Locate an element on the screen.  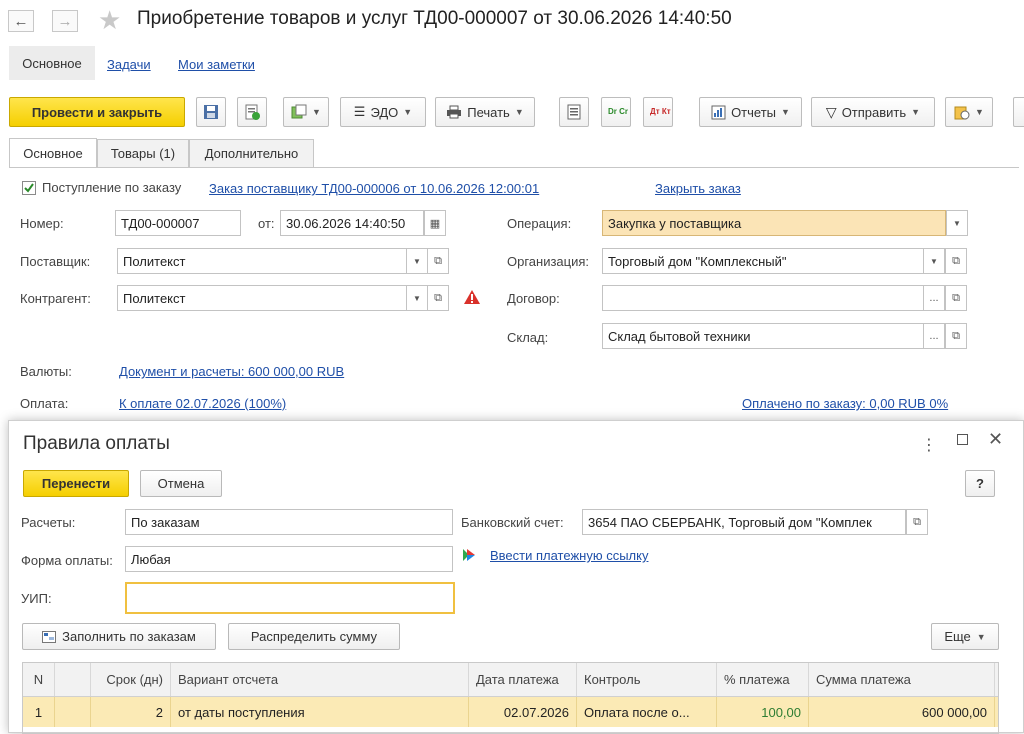
order-checkbox-label: Поступление по заказу is located at coordinates (112, 187).